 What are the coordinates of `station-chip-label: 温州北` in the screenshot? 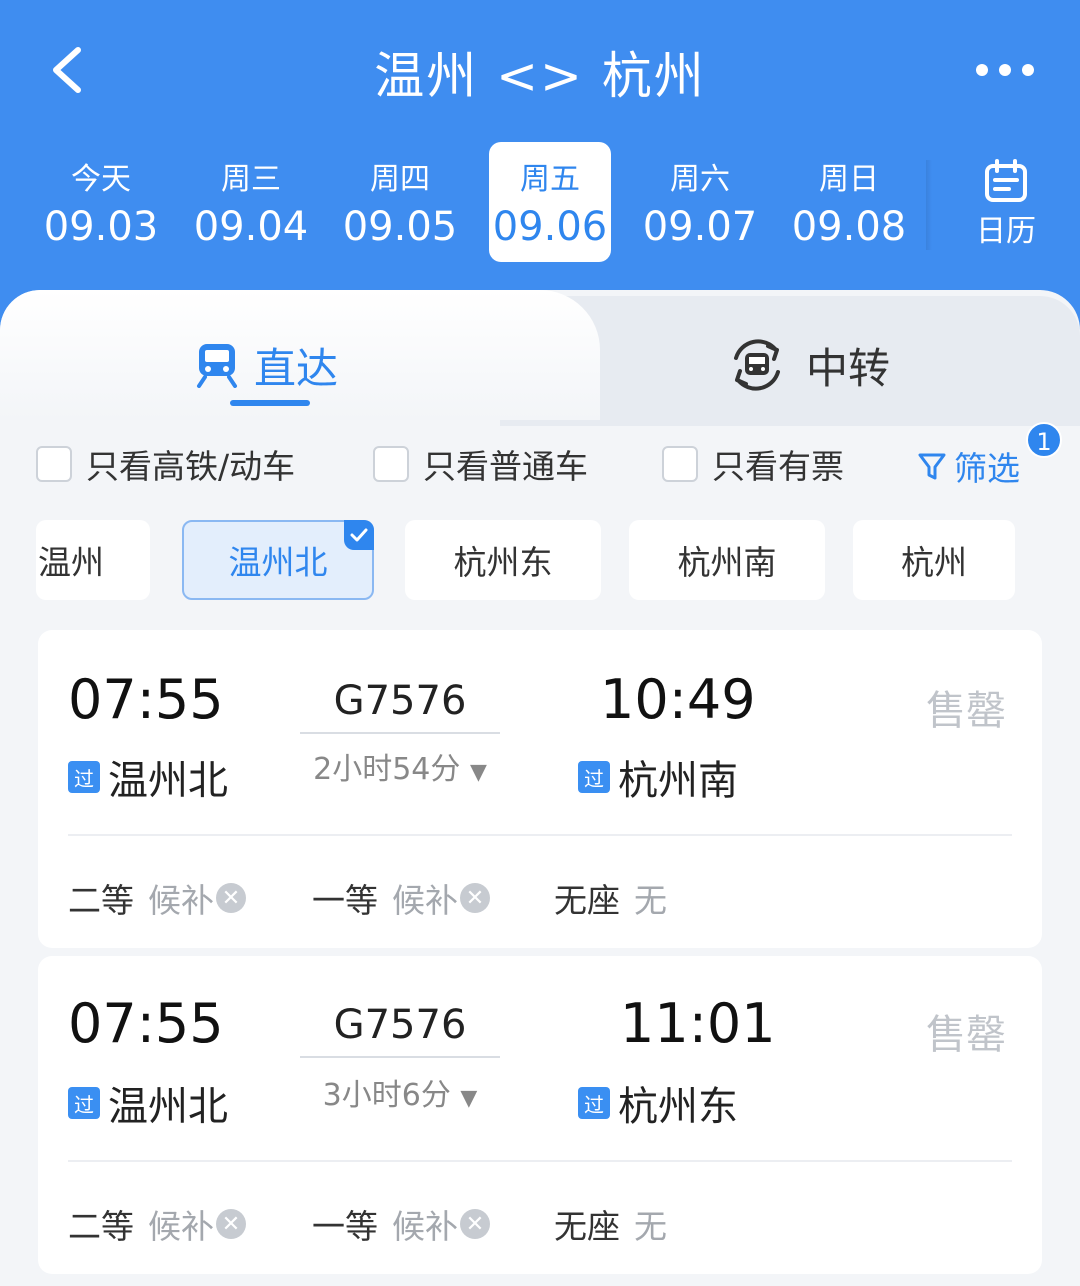 It's located at (278, 562).